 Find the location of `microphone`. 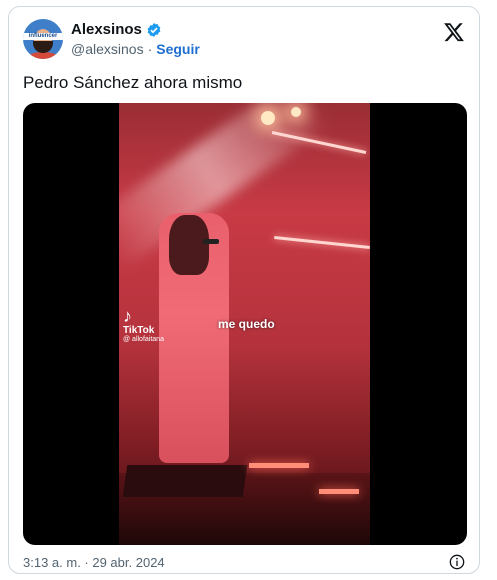

microphone is located at coordinates (211, 241).